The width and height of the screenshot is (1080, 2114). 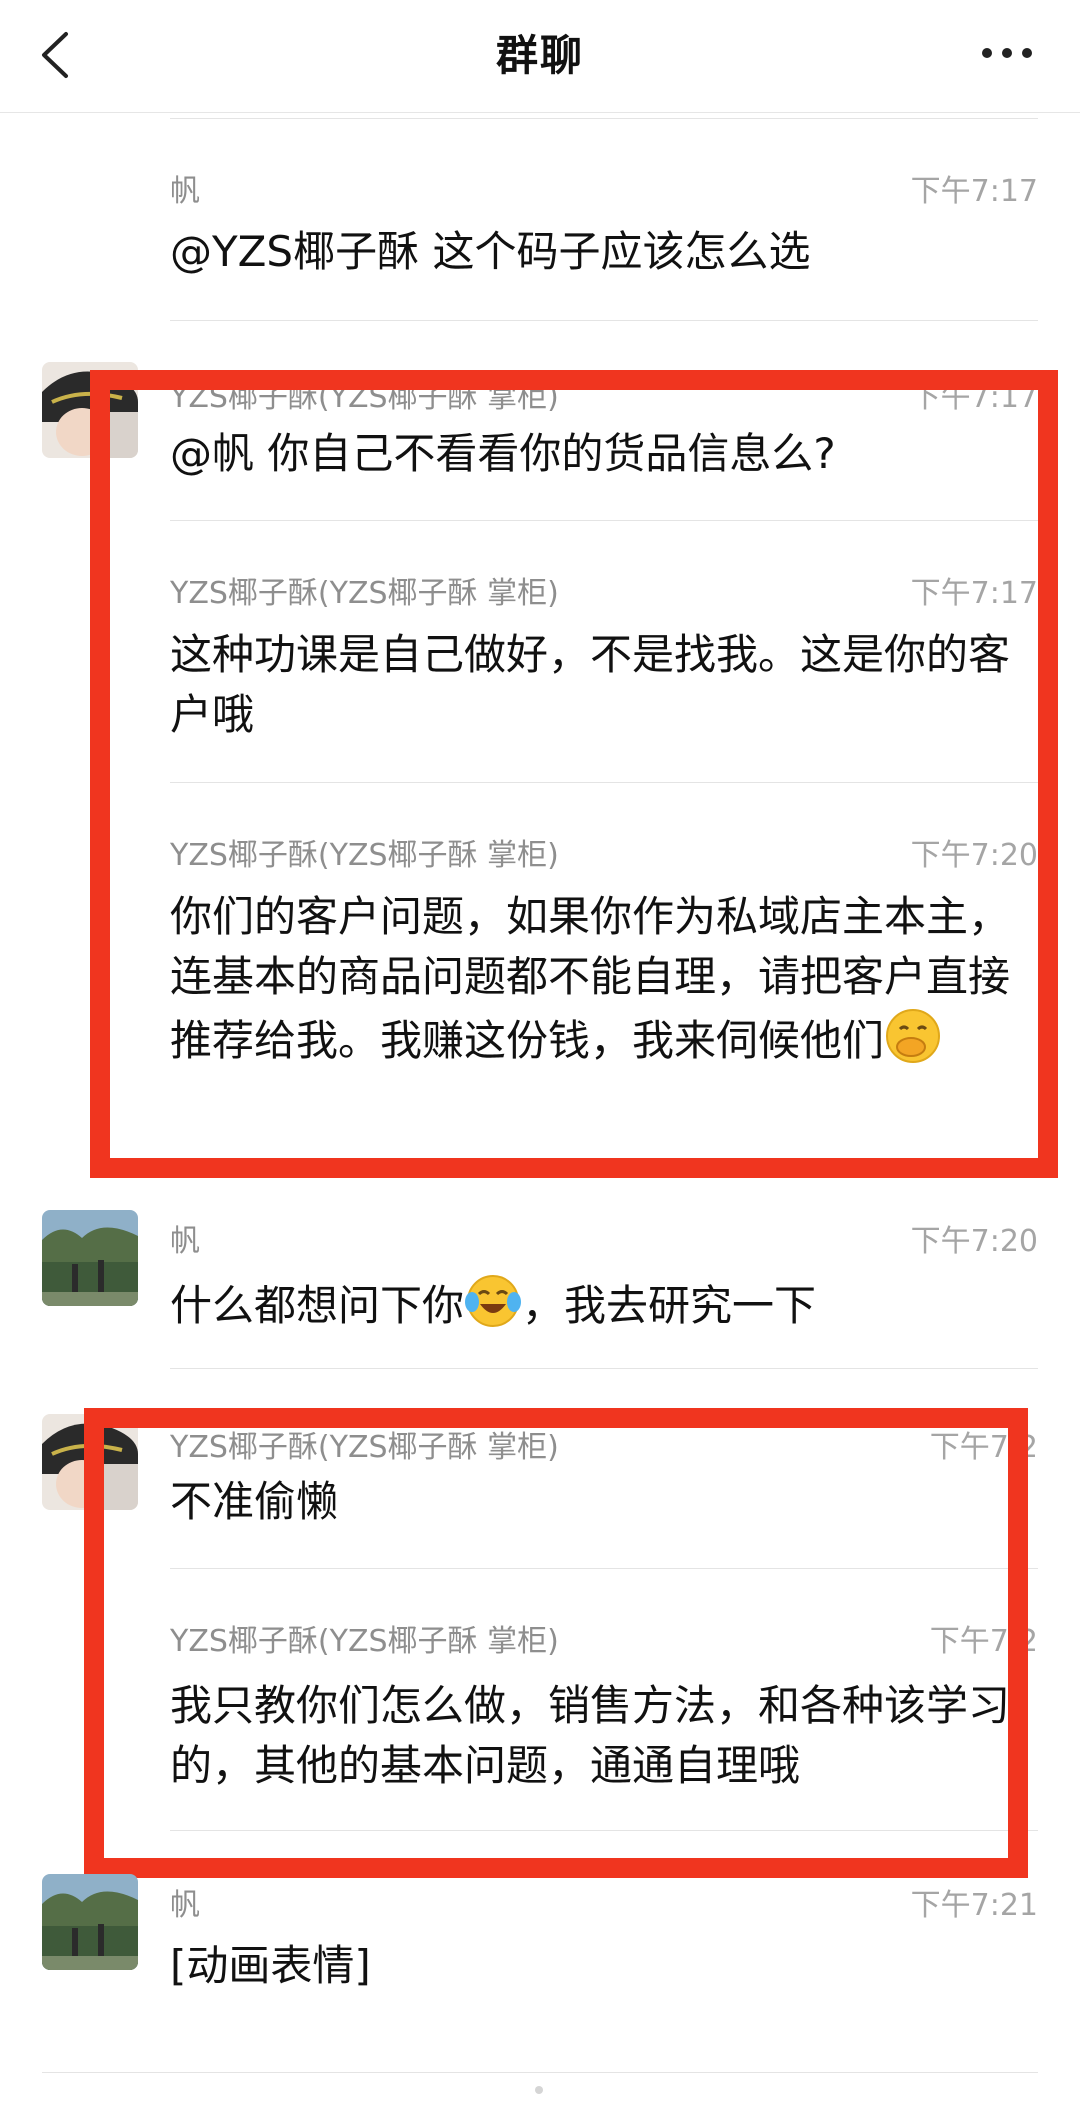 I want to click on message-text: 我只教你们怎么做，销售方法，和各种该学习的，其他的基本问题，通通自理哦, so click(x=605, y=1736).